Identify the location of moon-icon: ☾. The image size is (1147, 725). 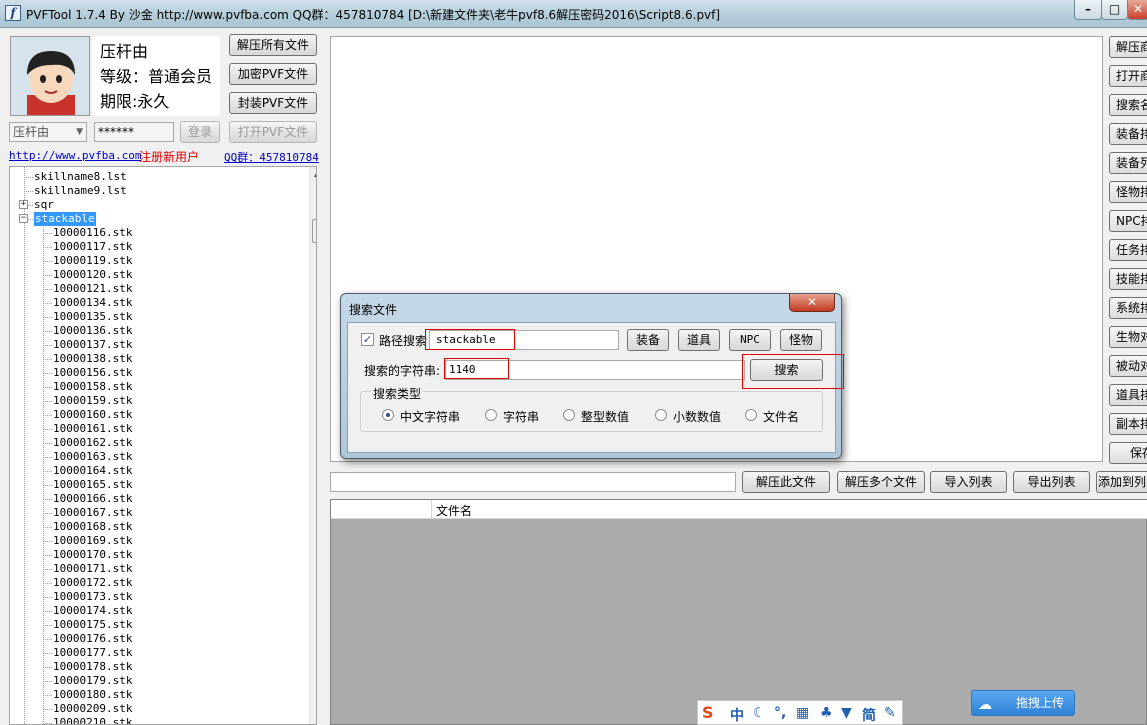
(759, 713).